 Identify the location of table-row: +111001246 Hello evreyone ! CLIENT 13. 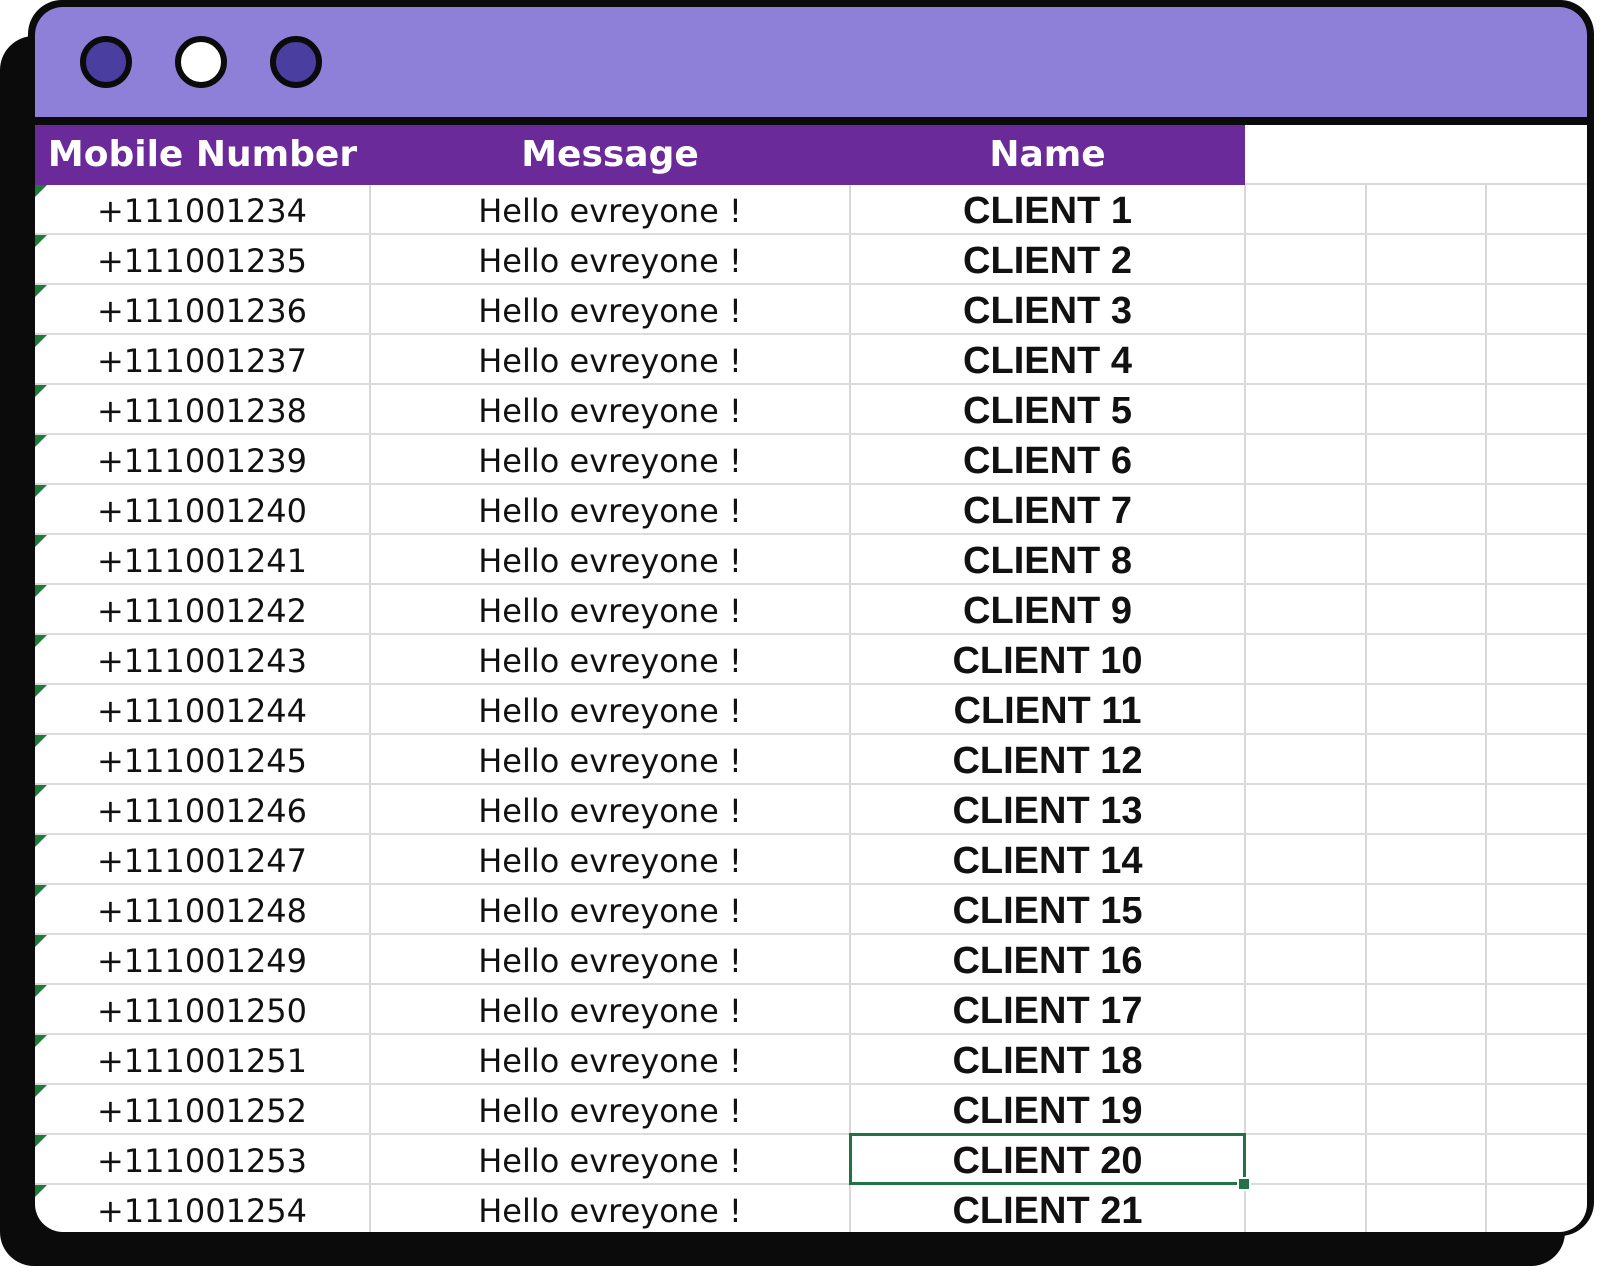
(811, 810).